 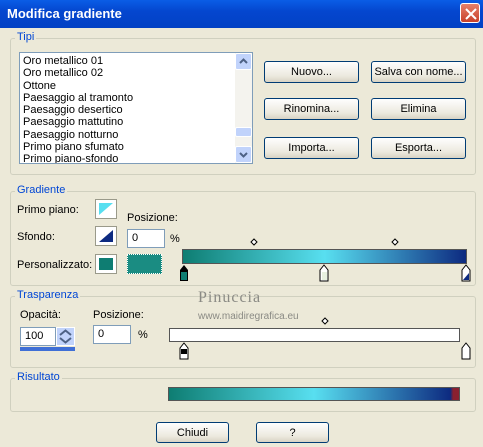 I want to click on opacity-slider-bar, so click(x=47, y=349).